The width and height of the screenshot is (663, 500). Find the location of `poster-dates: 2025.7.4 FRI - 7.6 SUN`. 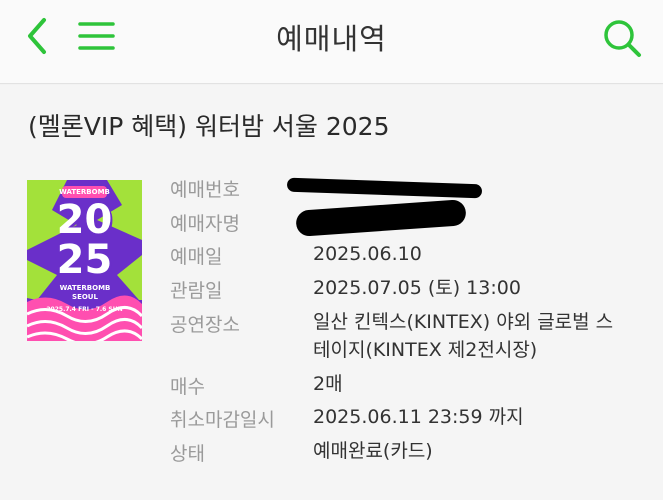

poster-dates: 2025.7.4 FRI - 7.6 SUN is located at coordinates (84, 309).